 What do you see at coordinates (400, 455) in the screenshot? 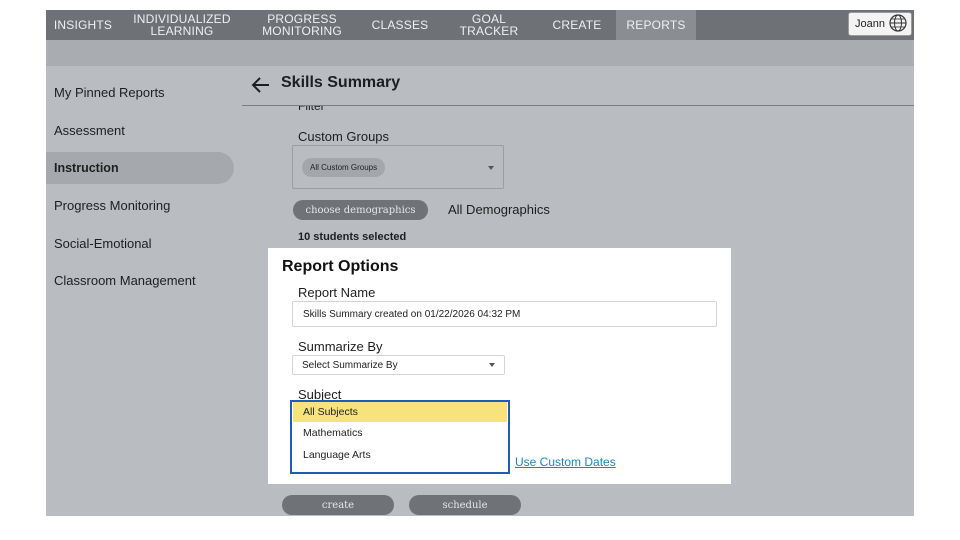
I see `subject-option-language-arts: Language Arts` at bounding box center [400, 455].